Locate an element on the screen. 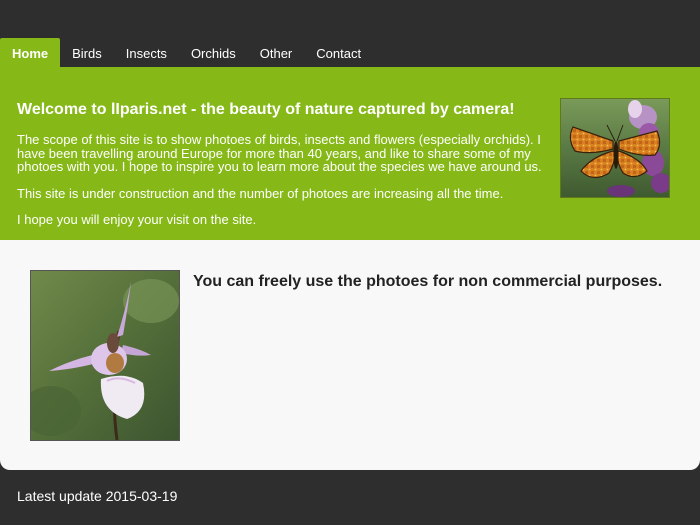 The width and height of the screenshot is (700, 525). nav-item-contact: Contact is located at coordinates (338, 53).